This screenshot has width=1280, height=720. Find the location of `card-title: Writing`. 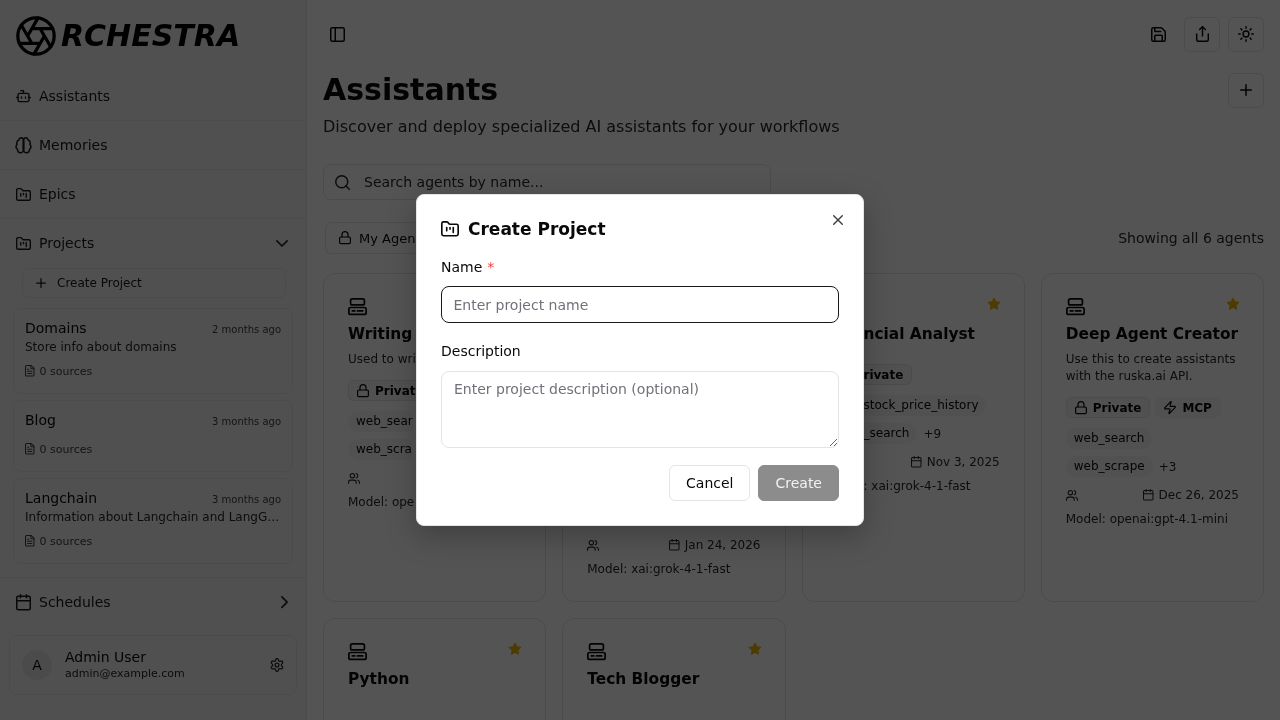

card-title: Writing is located at coordinates (380, 334).